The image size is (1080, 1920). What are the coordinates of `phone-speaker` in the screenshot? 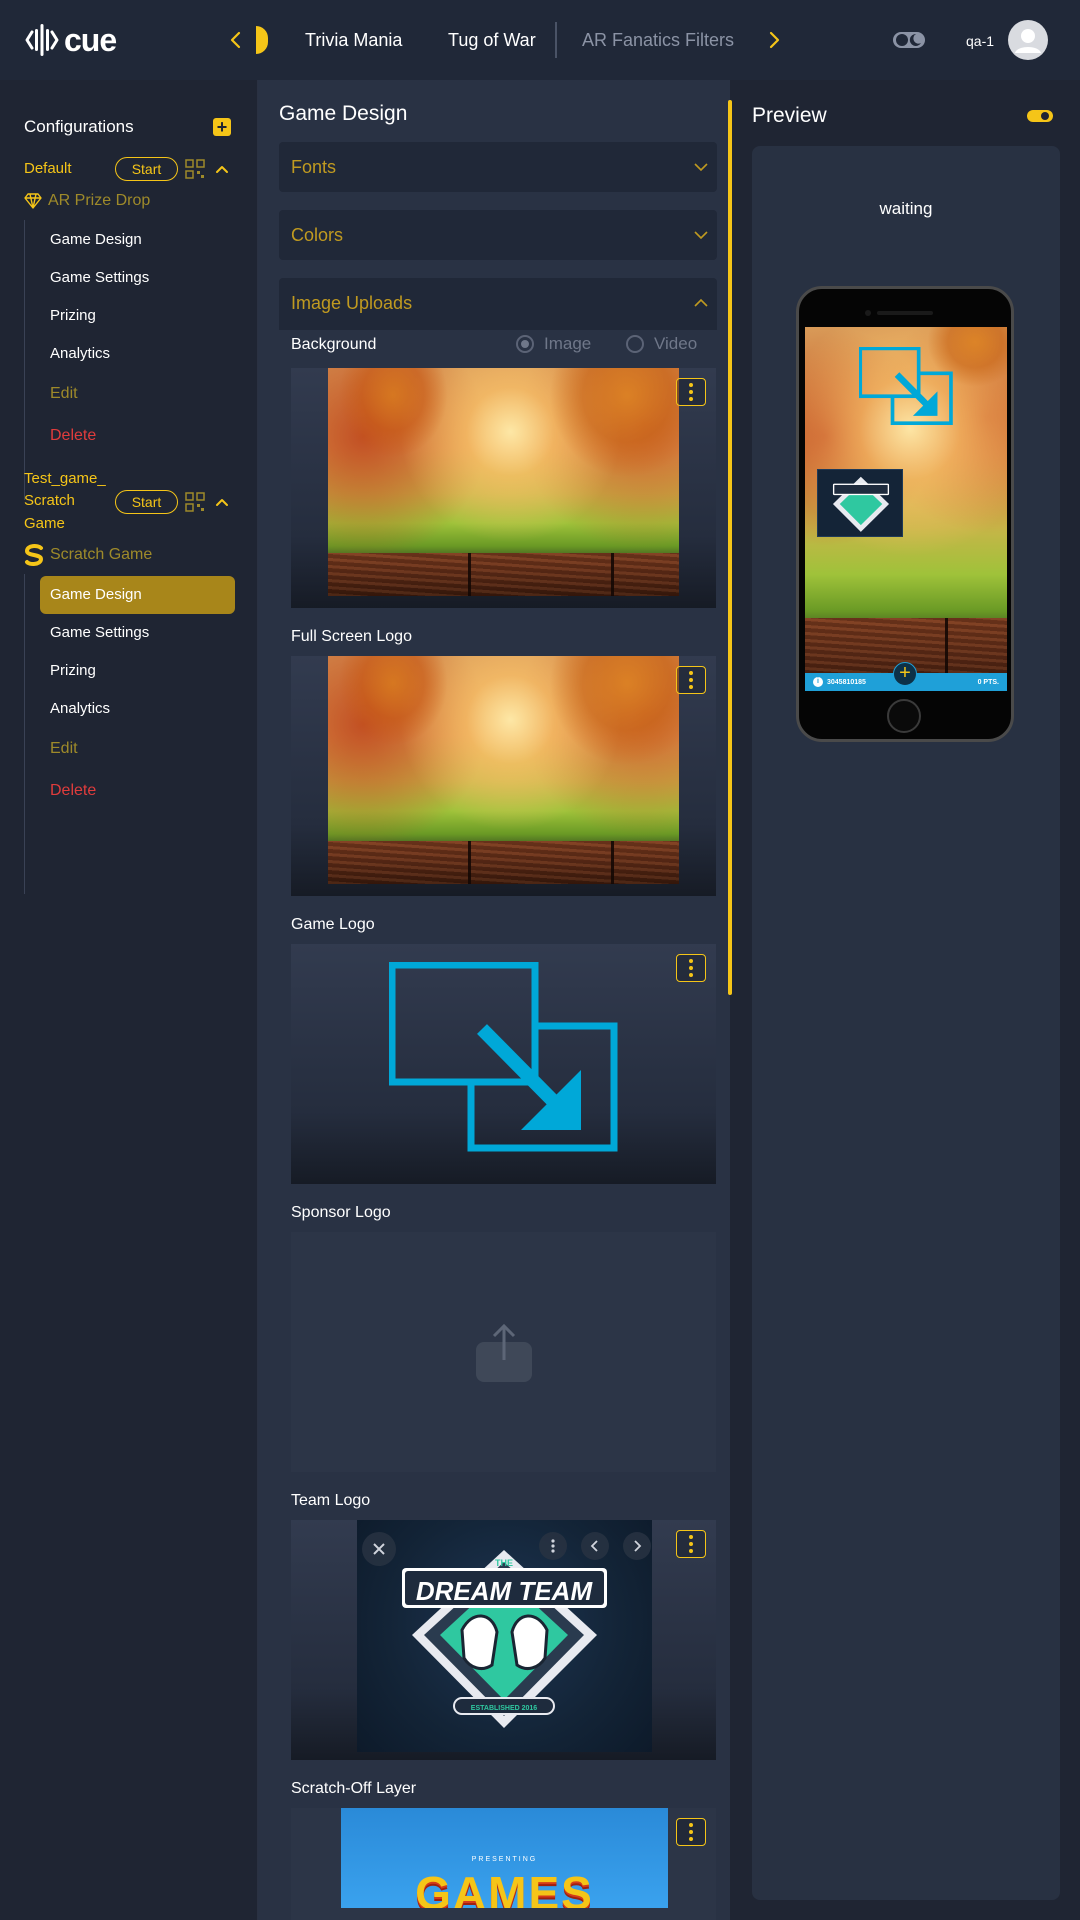 It's located at (905, 313).